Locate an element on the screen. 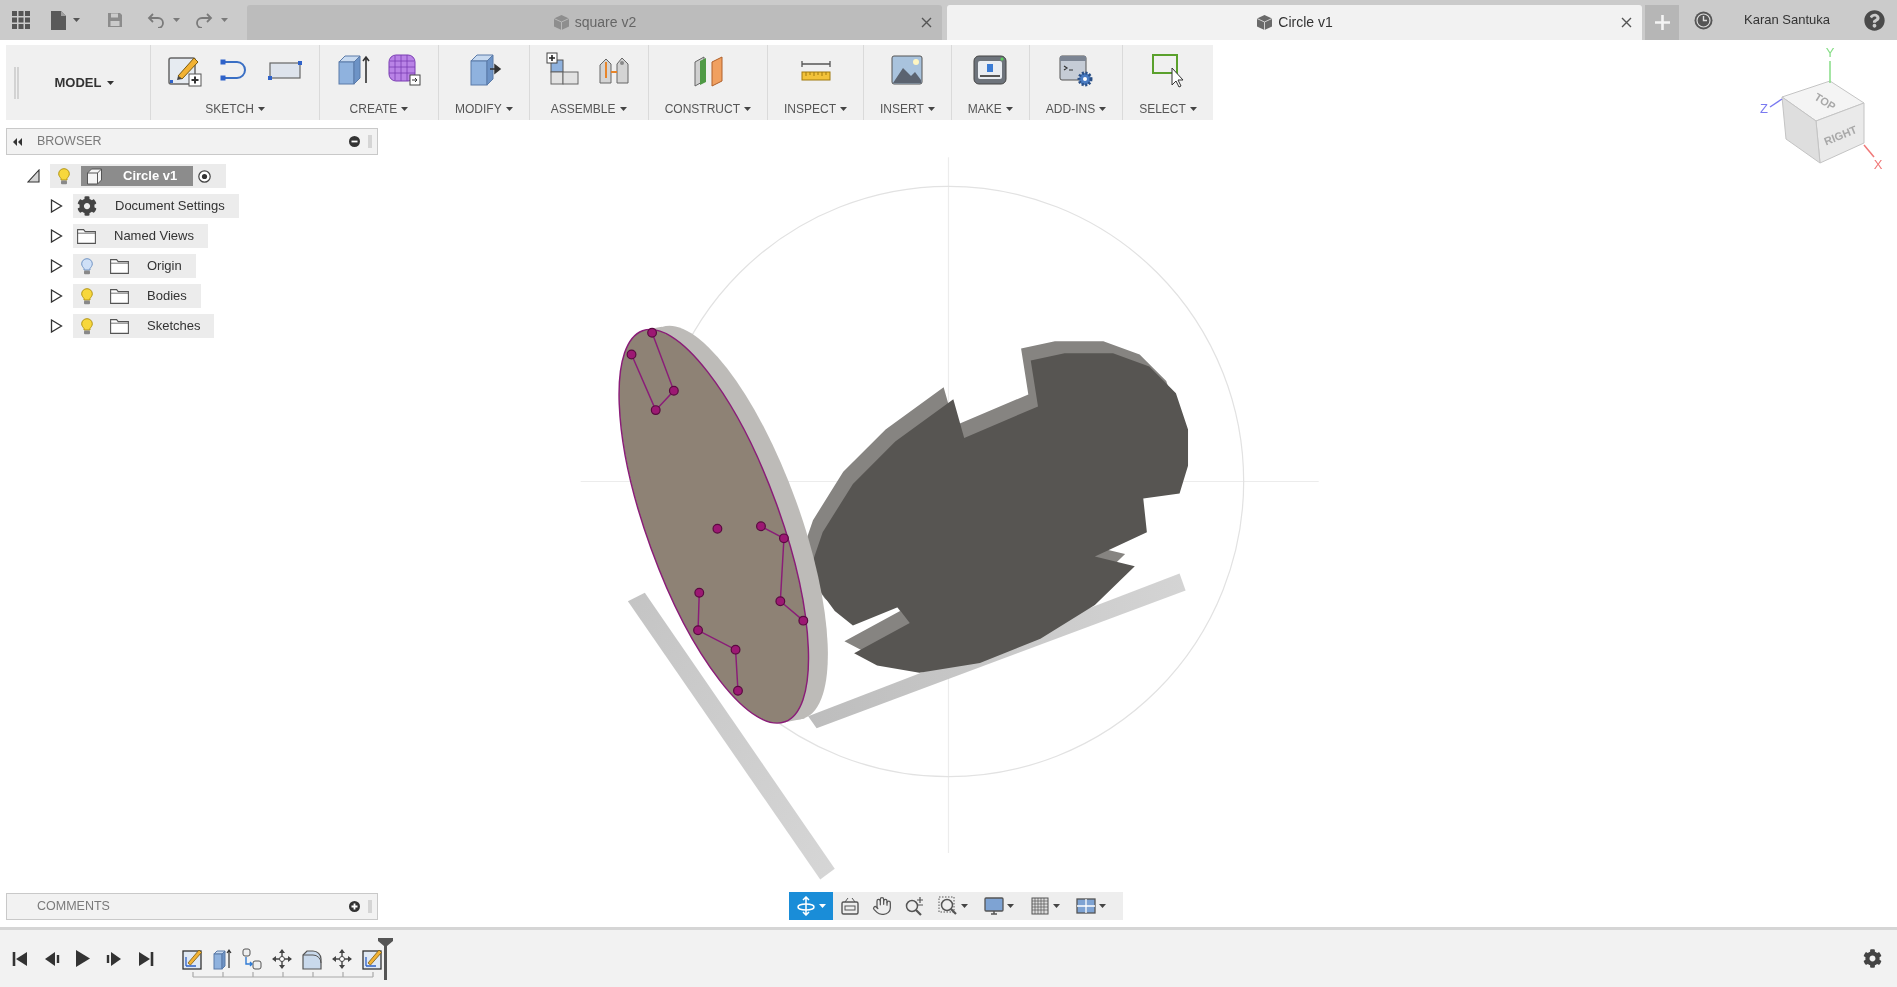 The image size is (1897, 987). stacked-blocks-icon is located at coordinates (563, 70).